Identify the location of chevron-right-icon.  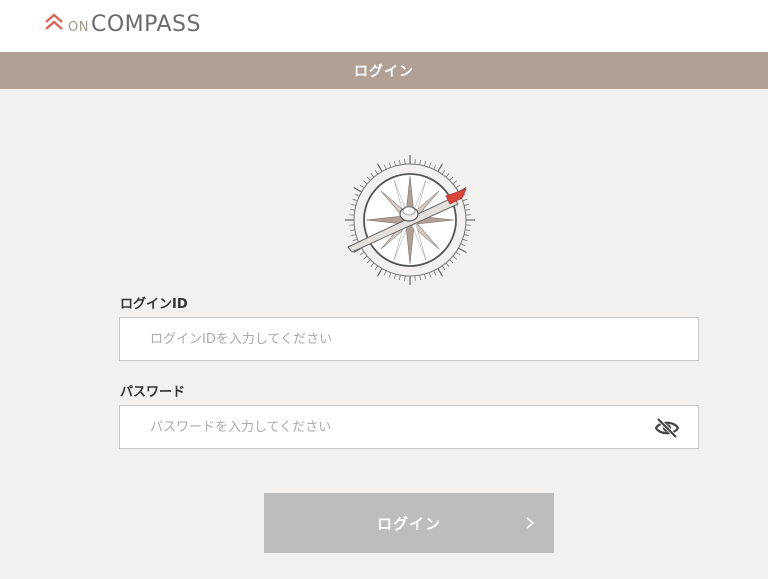
(530, 523).